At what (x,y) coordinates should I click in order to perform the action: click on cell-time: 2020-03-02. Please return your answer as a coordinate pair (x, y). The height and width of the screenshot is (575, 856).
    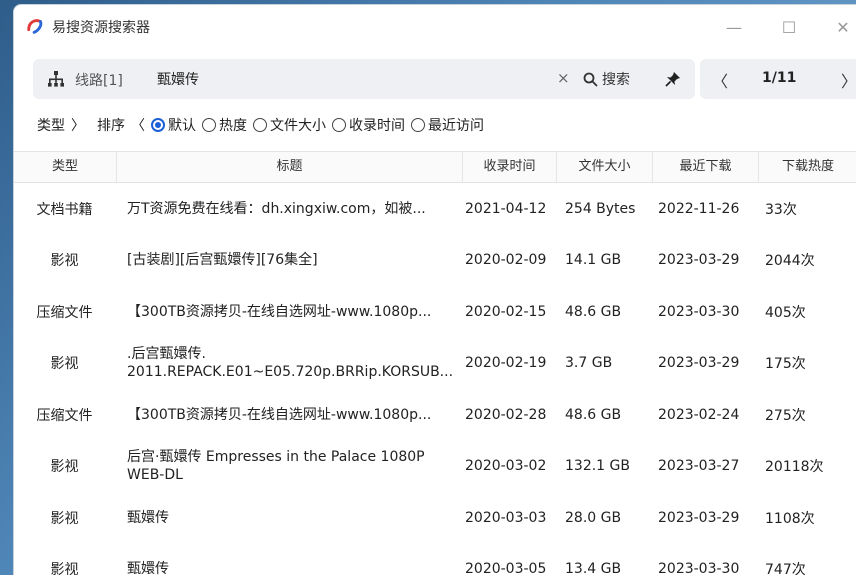
    Looking at the image, I should click on (506, 466).